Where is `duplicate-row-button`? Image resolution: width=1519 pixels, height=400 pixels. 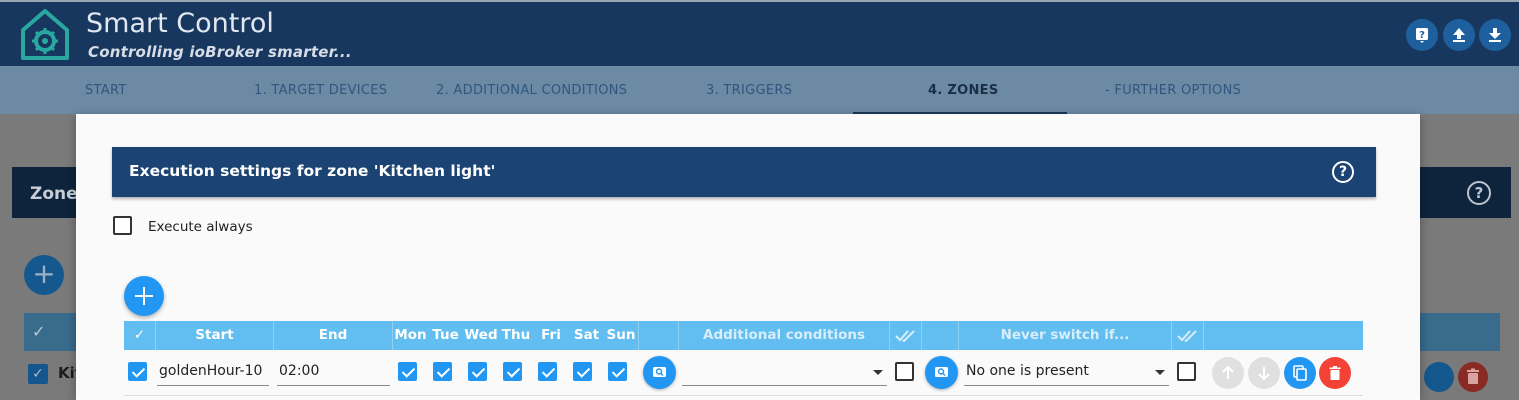 duplicate-row-button is located at coordinates (1300, 373).